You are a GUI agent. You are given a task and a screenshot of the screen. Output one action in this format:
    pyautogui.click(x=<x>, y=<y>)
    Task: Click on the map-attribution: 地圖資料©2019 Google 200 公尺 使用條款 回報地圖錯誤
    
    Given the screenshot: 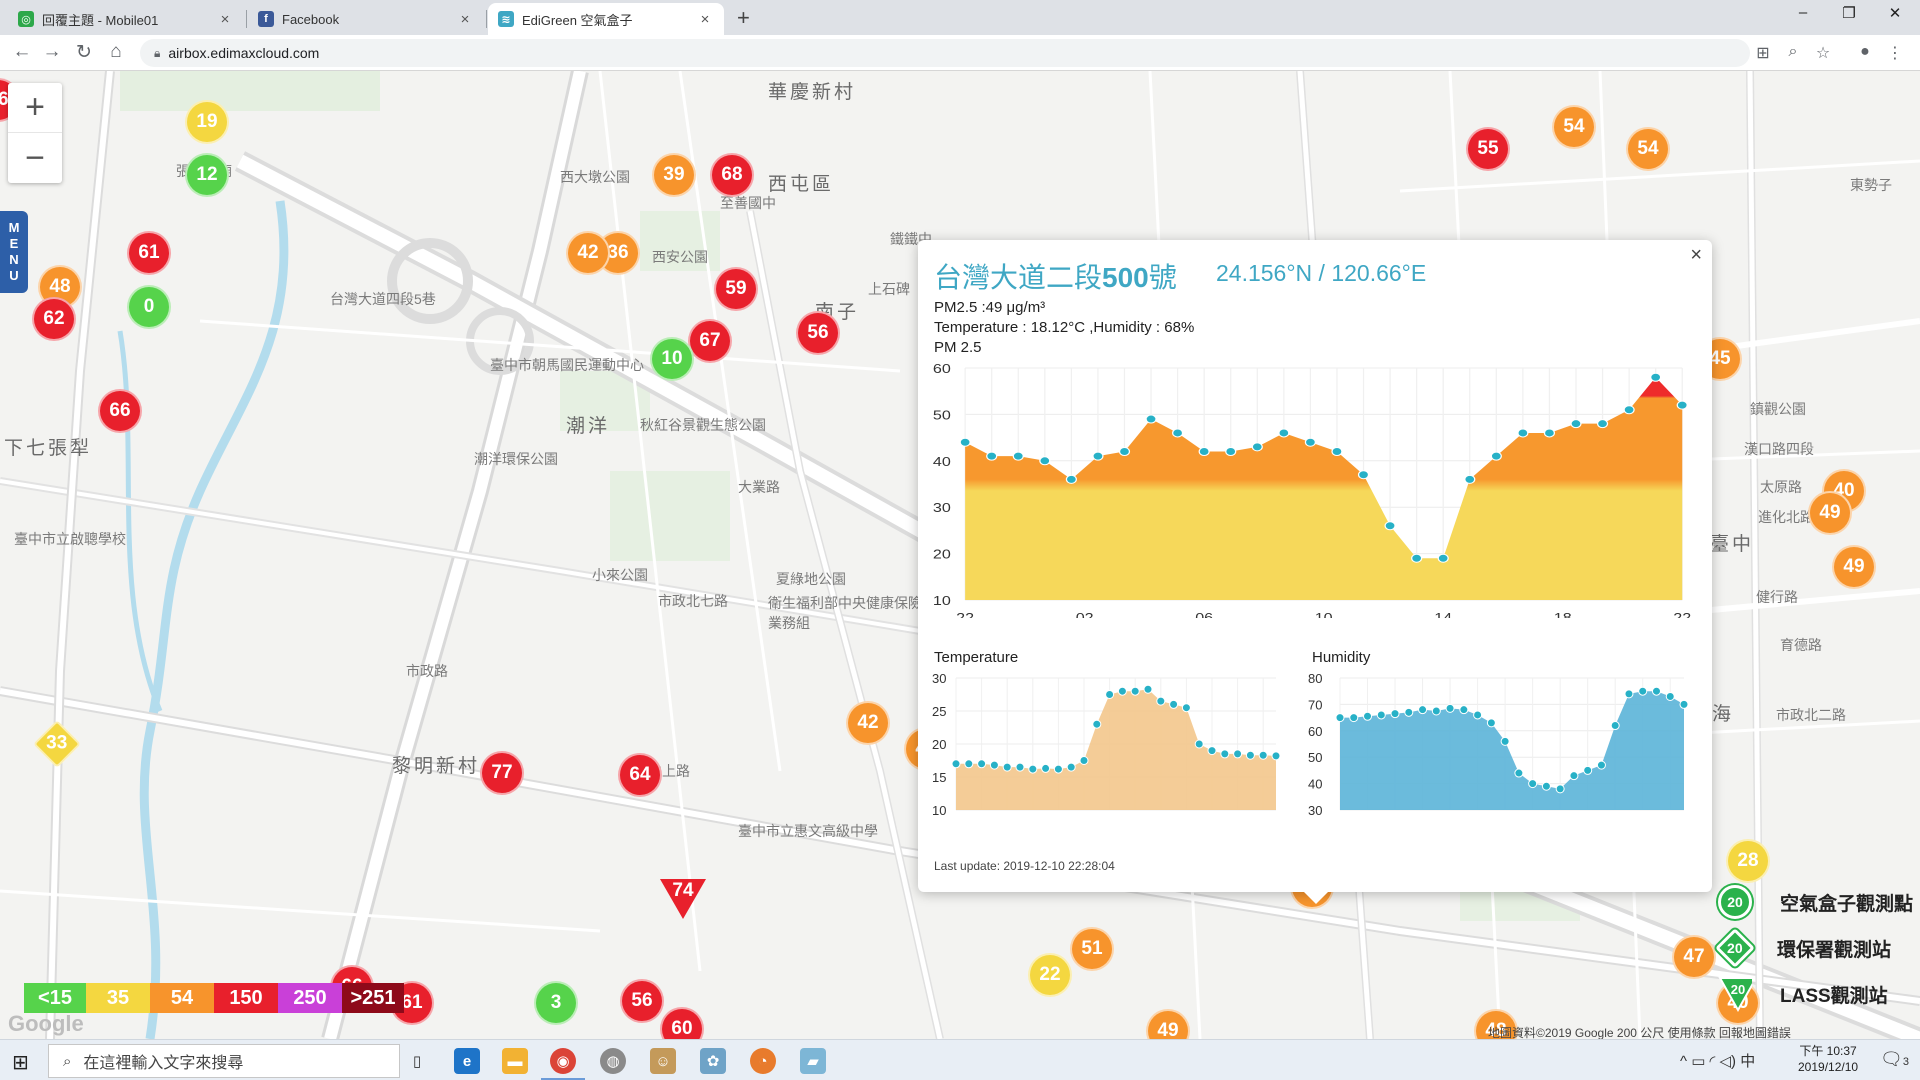 What is the action you would take?
    pyautogui.click(x=1639, y=1031)
    